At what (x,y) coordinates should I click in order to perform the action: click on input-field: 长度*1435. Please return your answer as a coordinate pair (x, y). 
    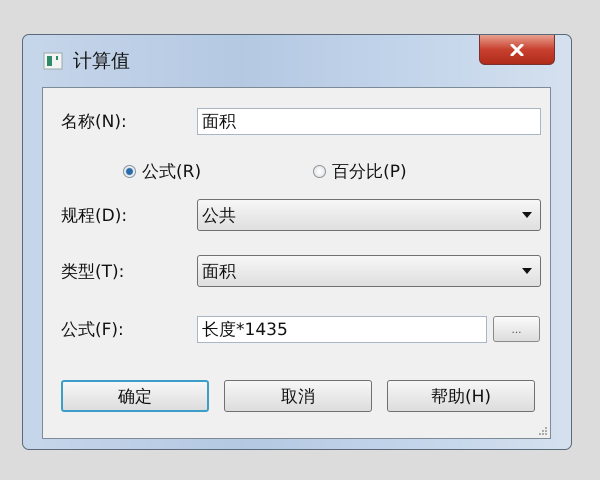
    Looking at the image, I should click on (342, 329).